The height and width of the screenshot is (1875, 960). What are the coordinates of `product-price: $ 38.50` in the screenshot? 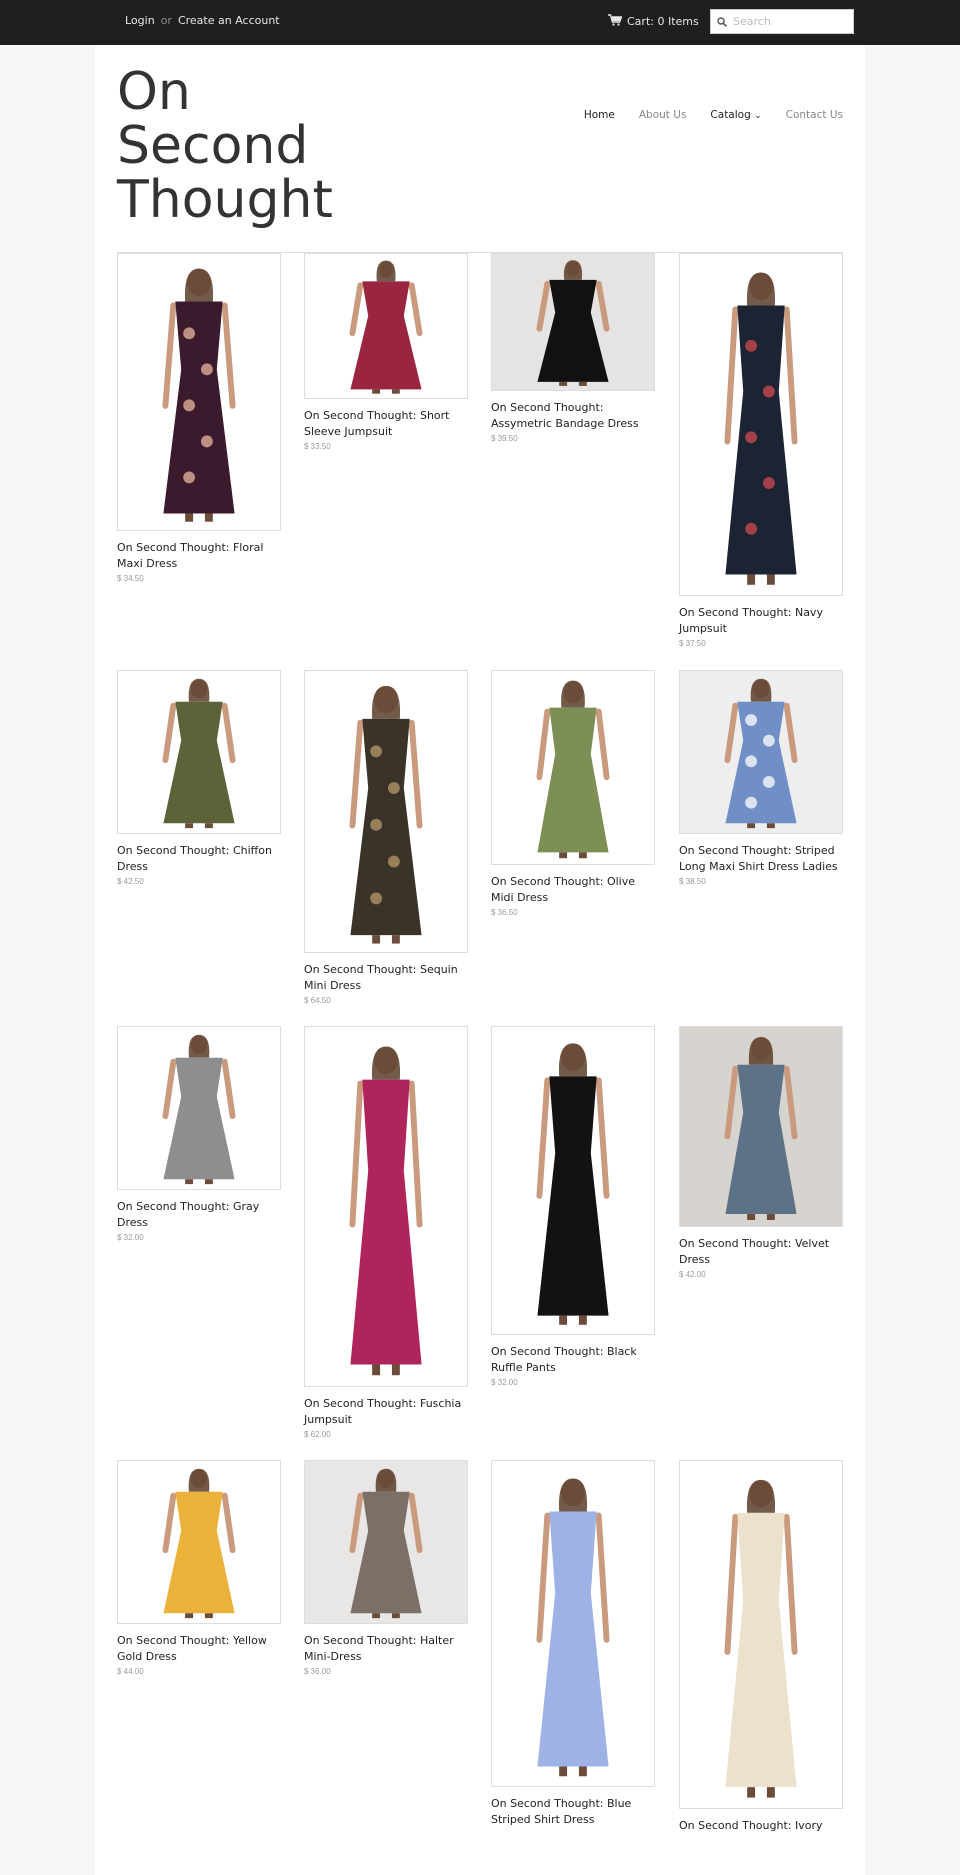 It's located at (692, 881).